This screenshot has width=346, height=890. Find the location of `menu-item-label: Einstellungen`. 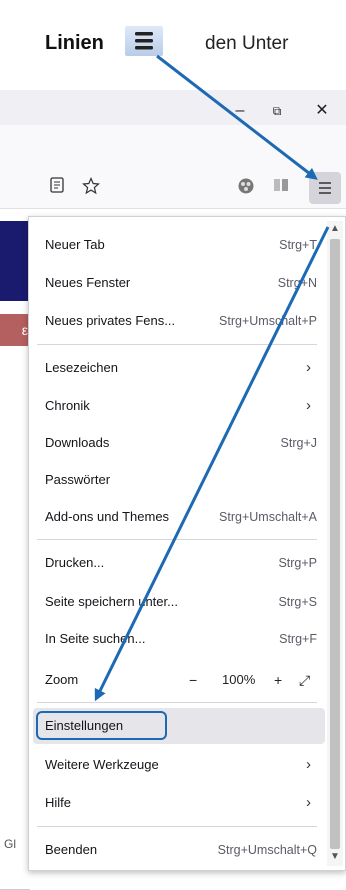

menu-item-label: Einstellungen is located at coordinates (84, 725).